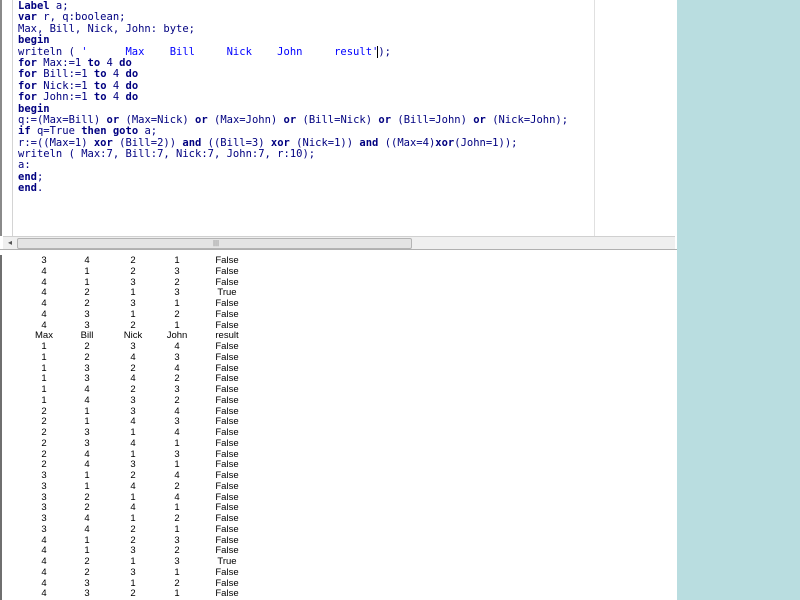 This screenshot has width=800, height=600. I want to click on output-row: 4 3 2 1 False, so click(150, 594).